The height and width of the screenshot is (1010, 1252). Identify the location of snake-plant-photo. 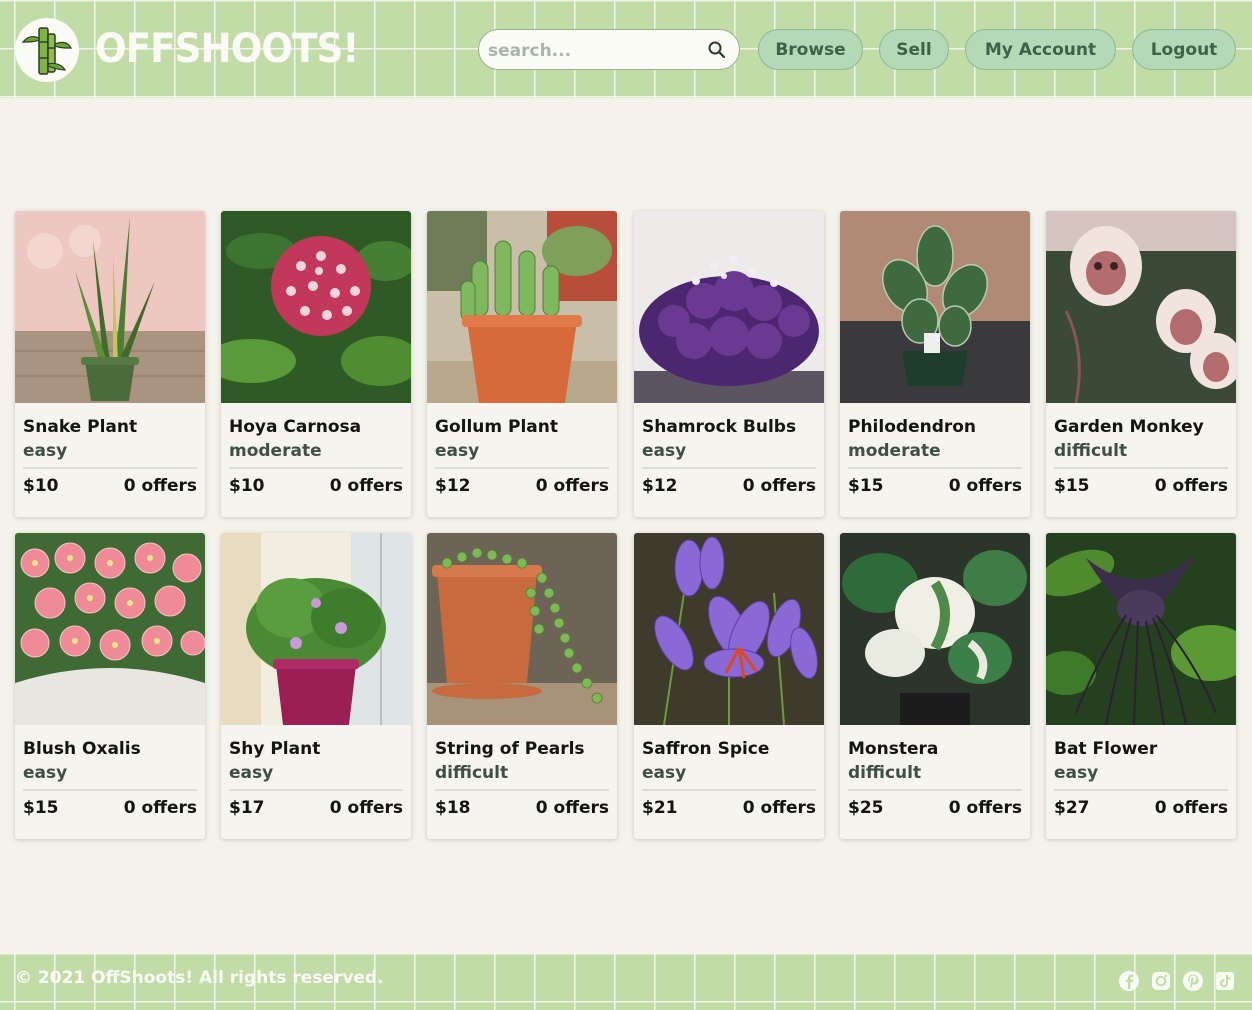
(110, 307).